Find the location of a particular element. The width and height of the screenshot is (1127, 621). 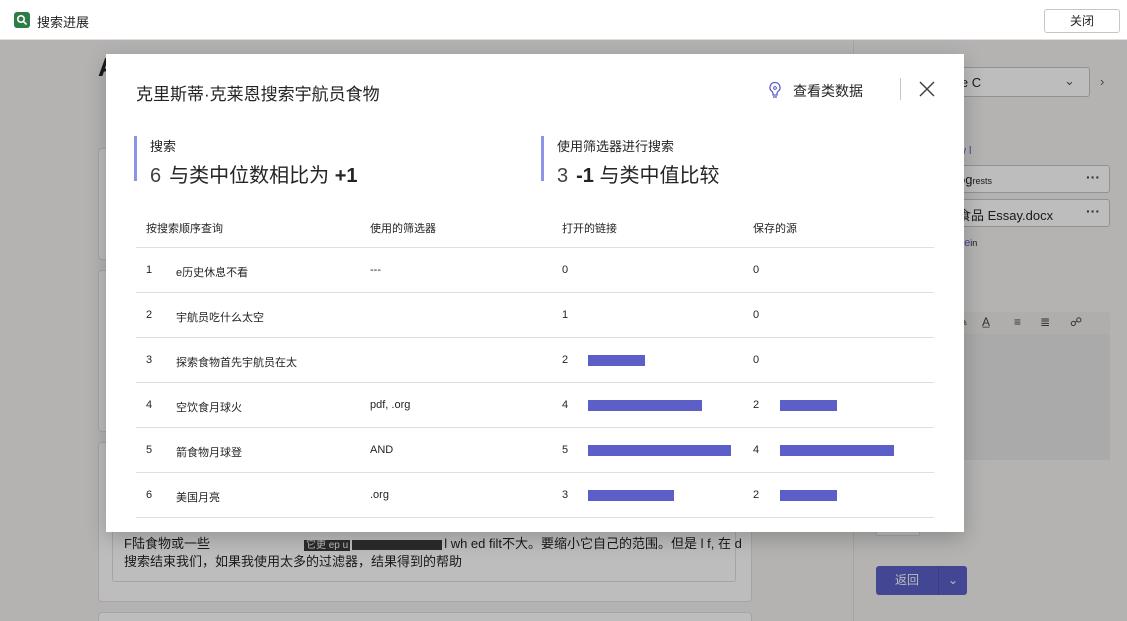

sources-saved-value: 4 is located at coordinates (756, 450).